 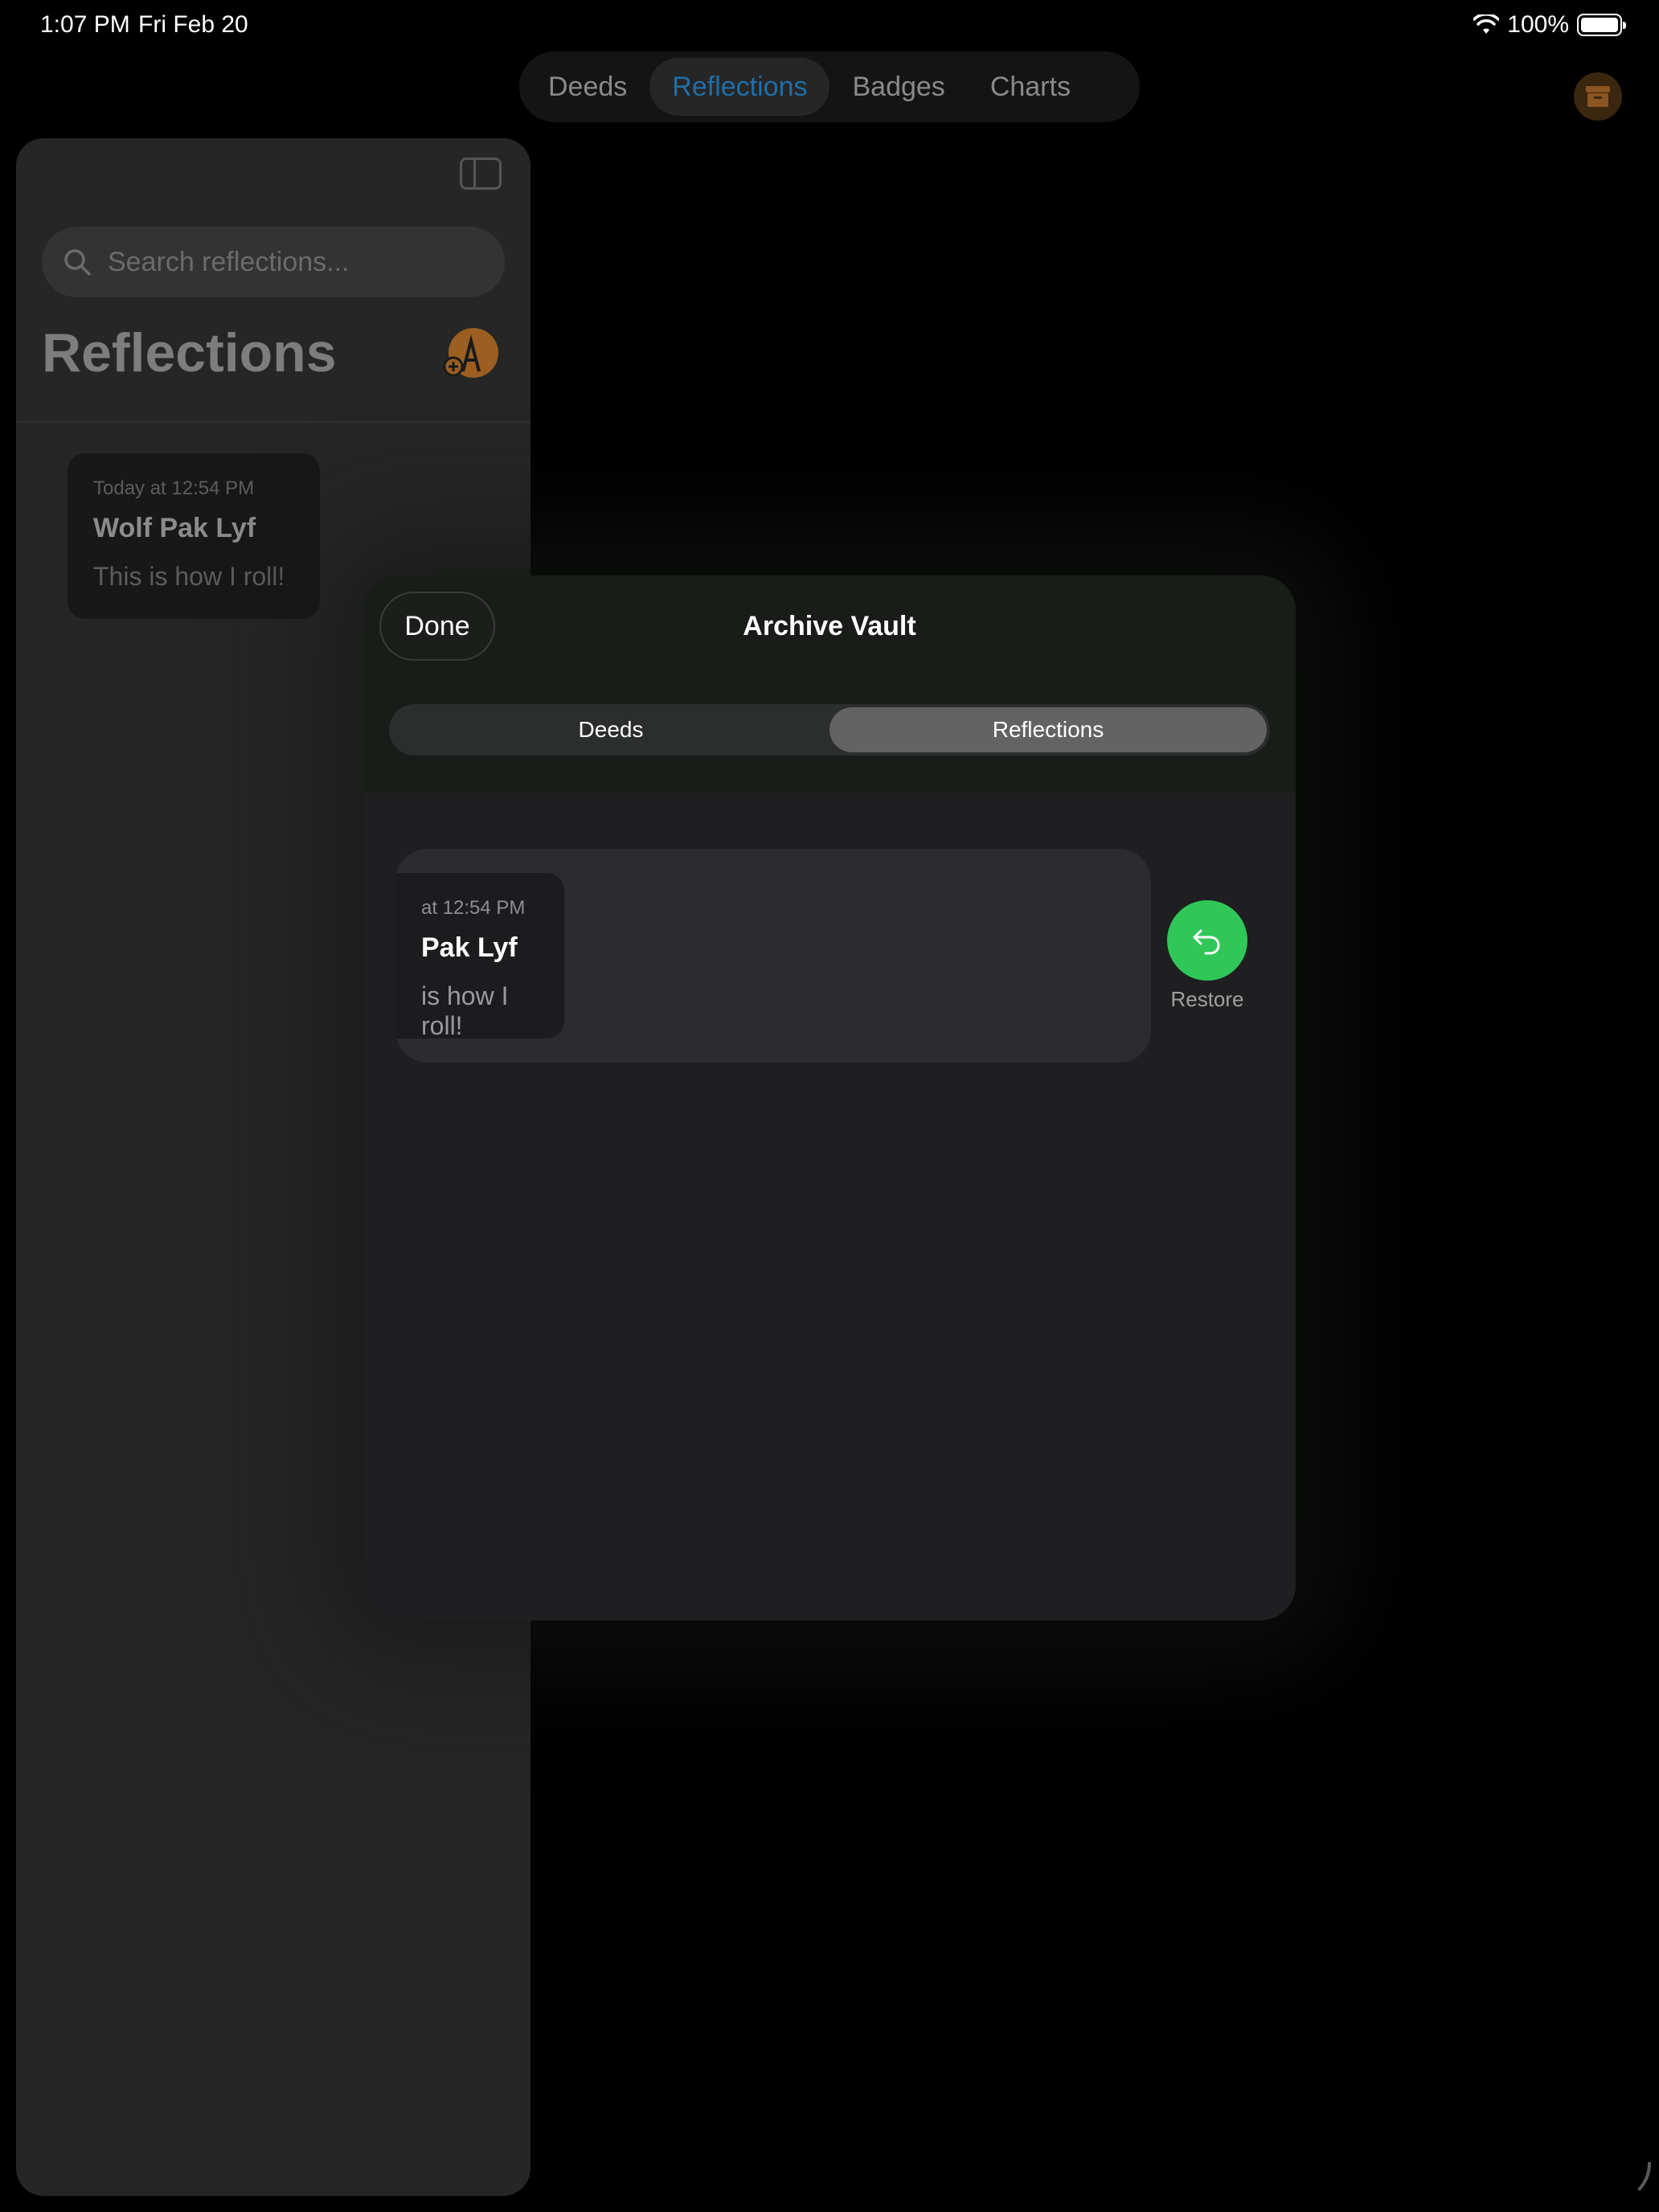 What do you see at coordinates (611, 729) in the screenshot?
I see `segment-deeds: Deeds` at bounding box center [611, 729].